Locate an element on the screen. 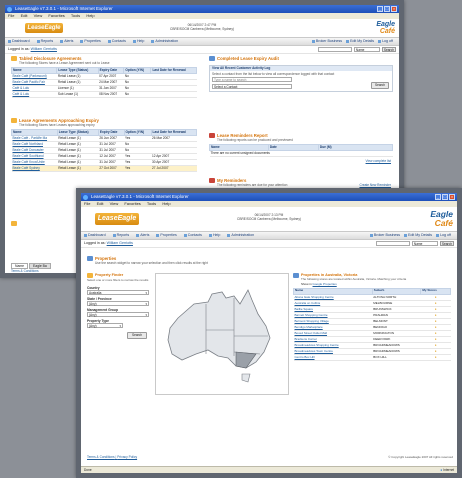  state-select: (Any) is located at coordinates (118, 303).